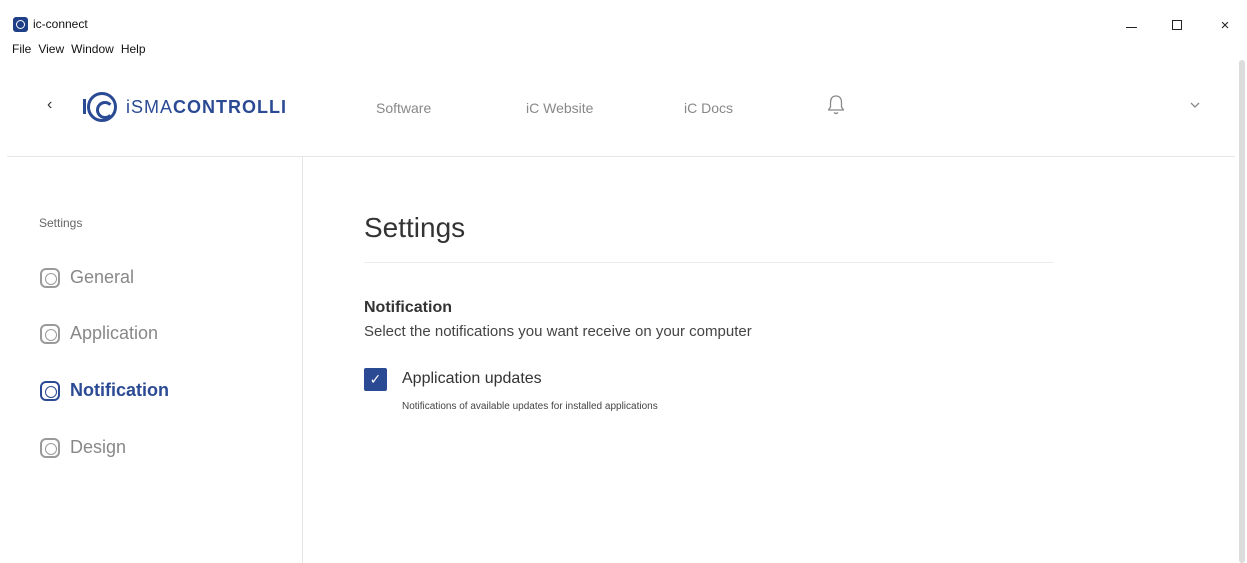  I want to click on menu-view: View, so click(51, 49).